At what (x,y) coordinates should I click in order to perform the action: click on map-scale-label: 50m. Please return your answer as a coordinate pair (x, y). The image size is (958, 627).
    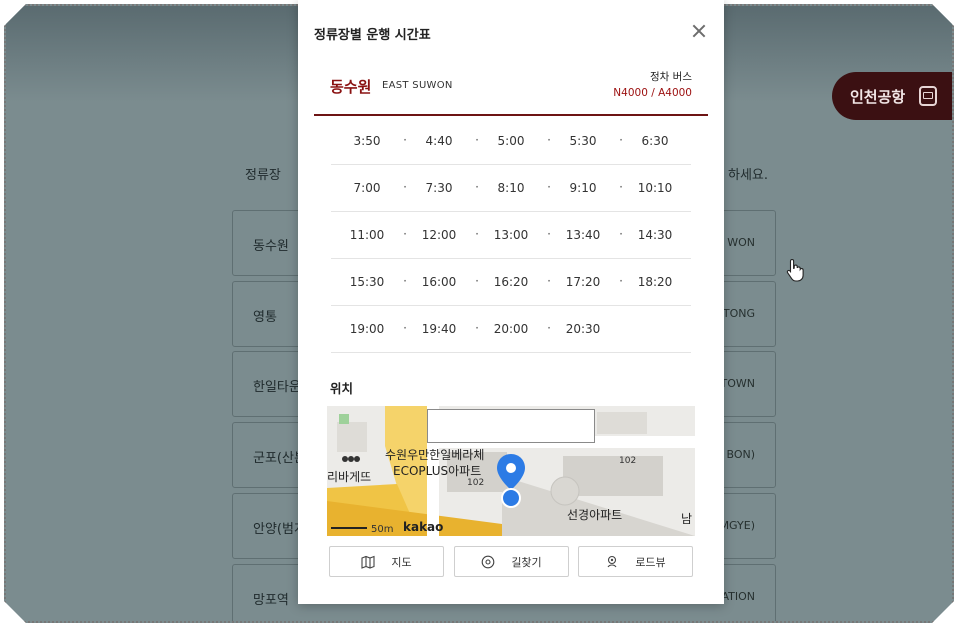
    Looking at the image, I should click on (382, 529).